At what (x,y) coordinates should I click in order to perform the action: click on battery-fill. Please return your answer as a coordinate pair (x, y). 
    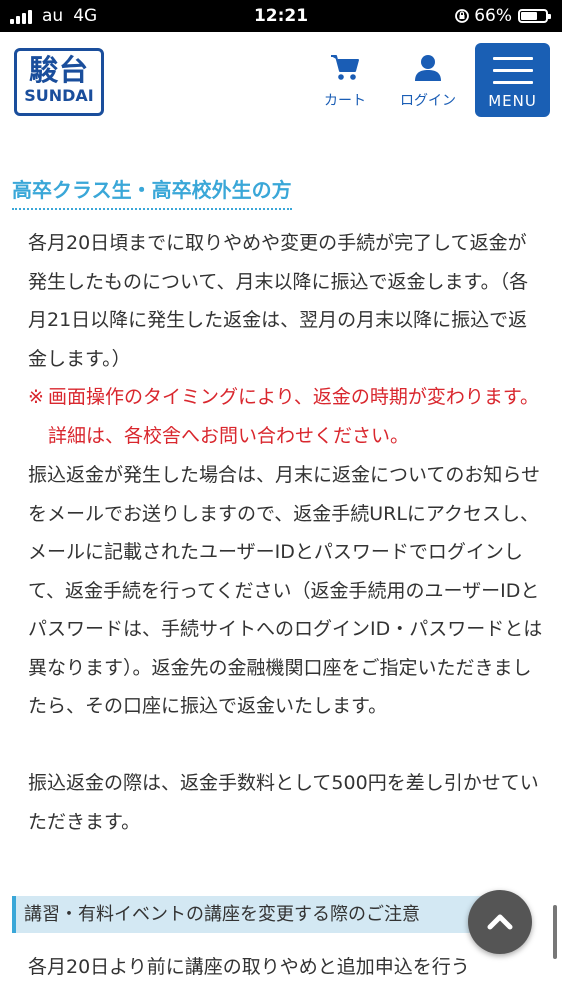
    Looking at the image, I should click on (529, 16).